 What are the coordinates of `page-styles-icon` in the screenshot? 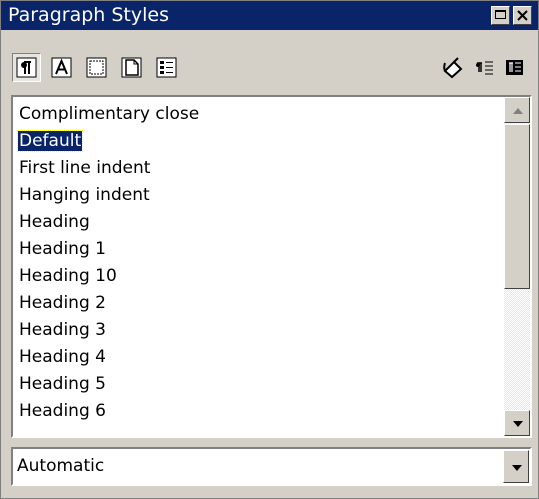 It's located at (131, 67).